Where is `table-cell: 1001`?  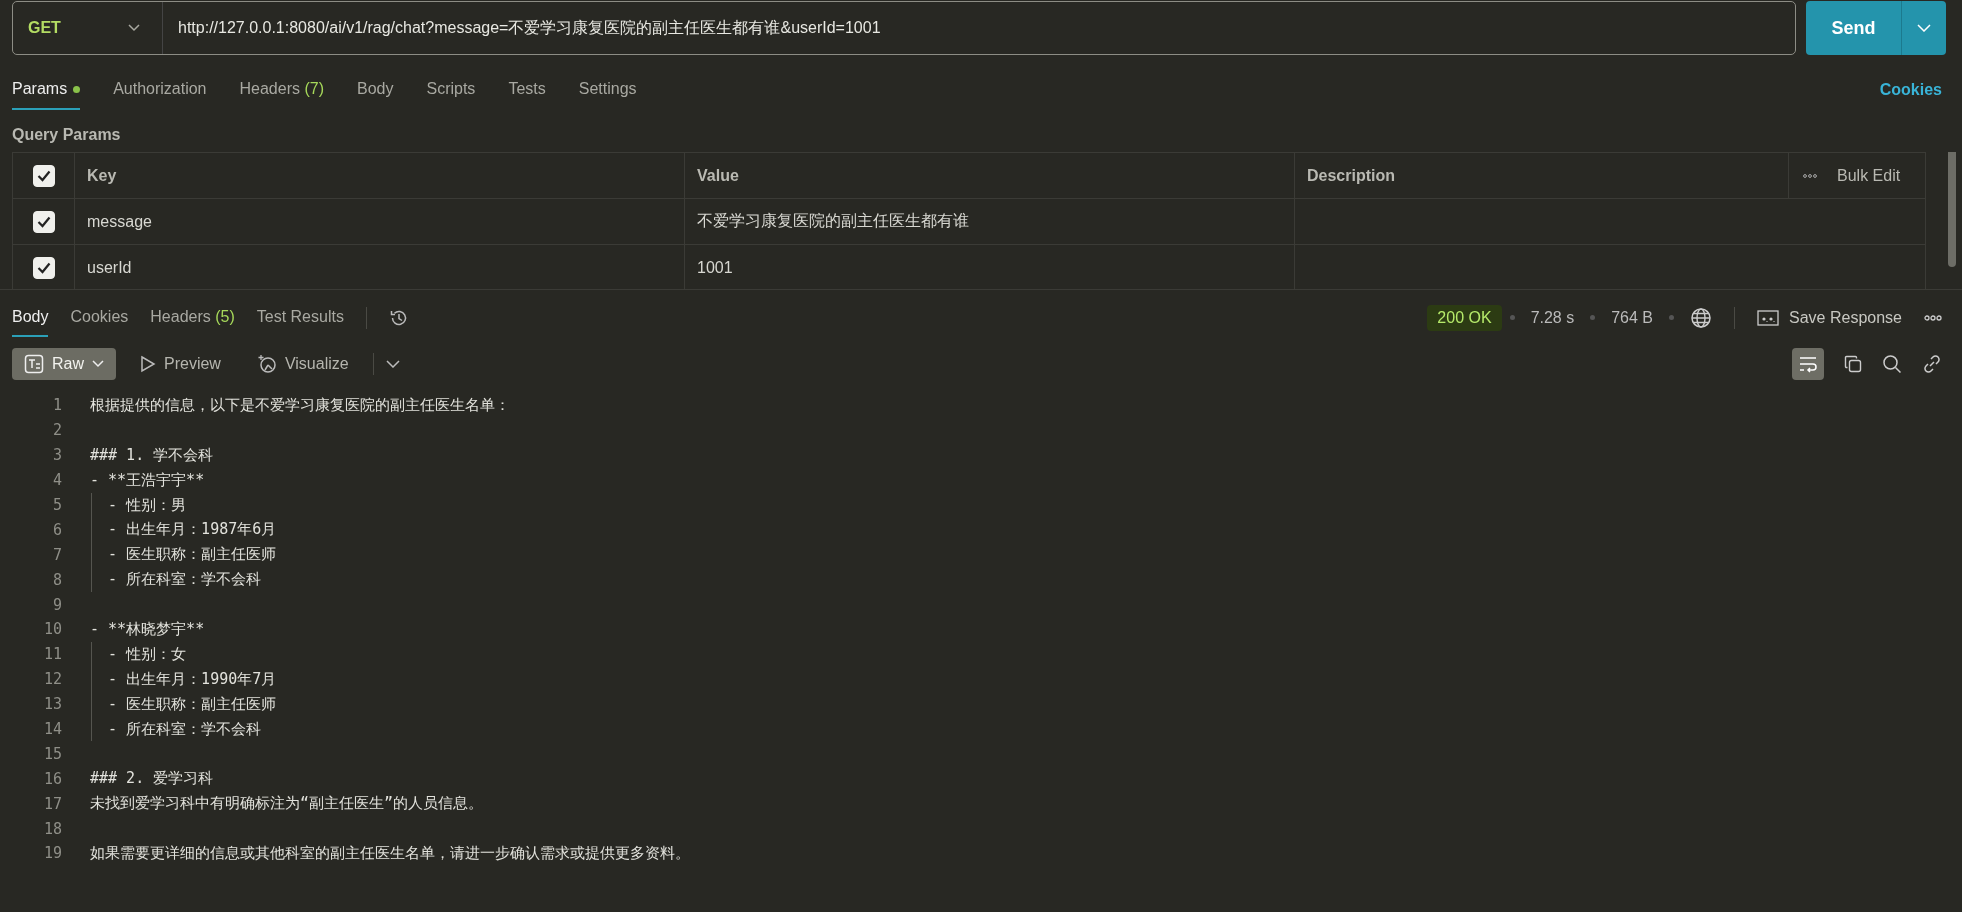
table-cell: 1001 is located at coordinates (715, 267).